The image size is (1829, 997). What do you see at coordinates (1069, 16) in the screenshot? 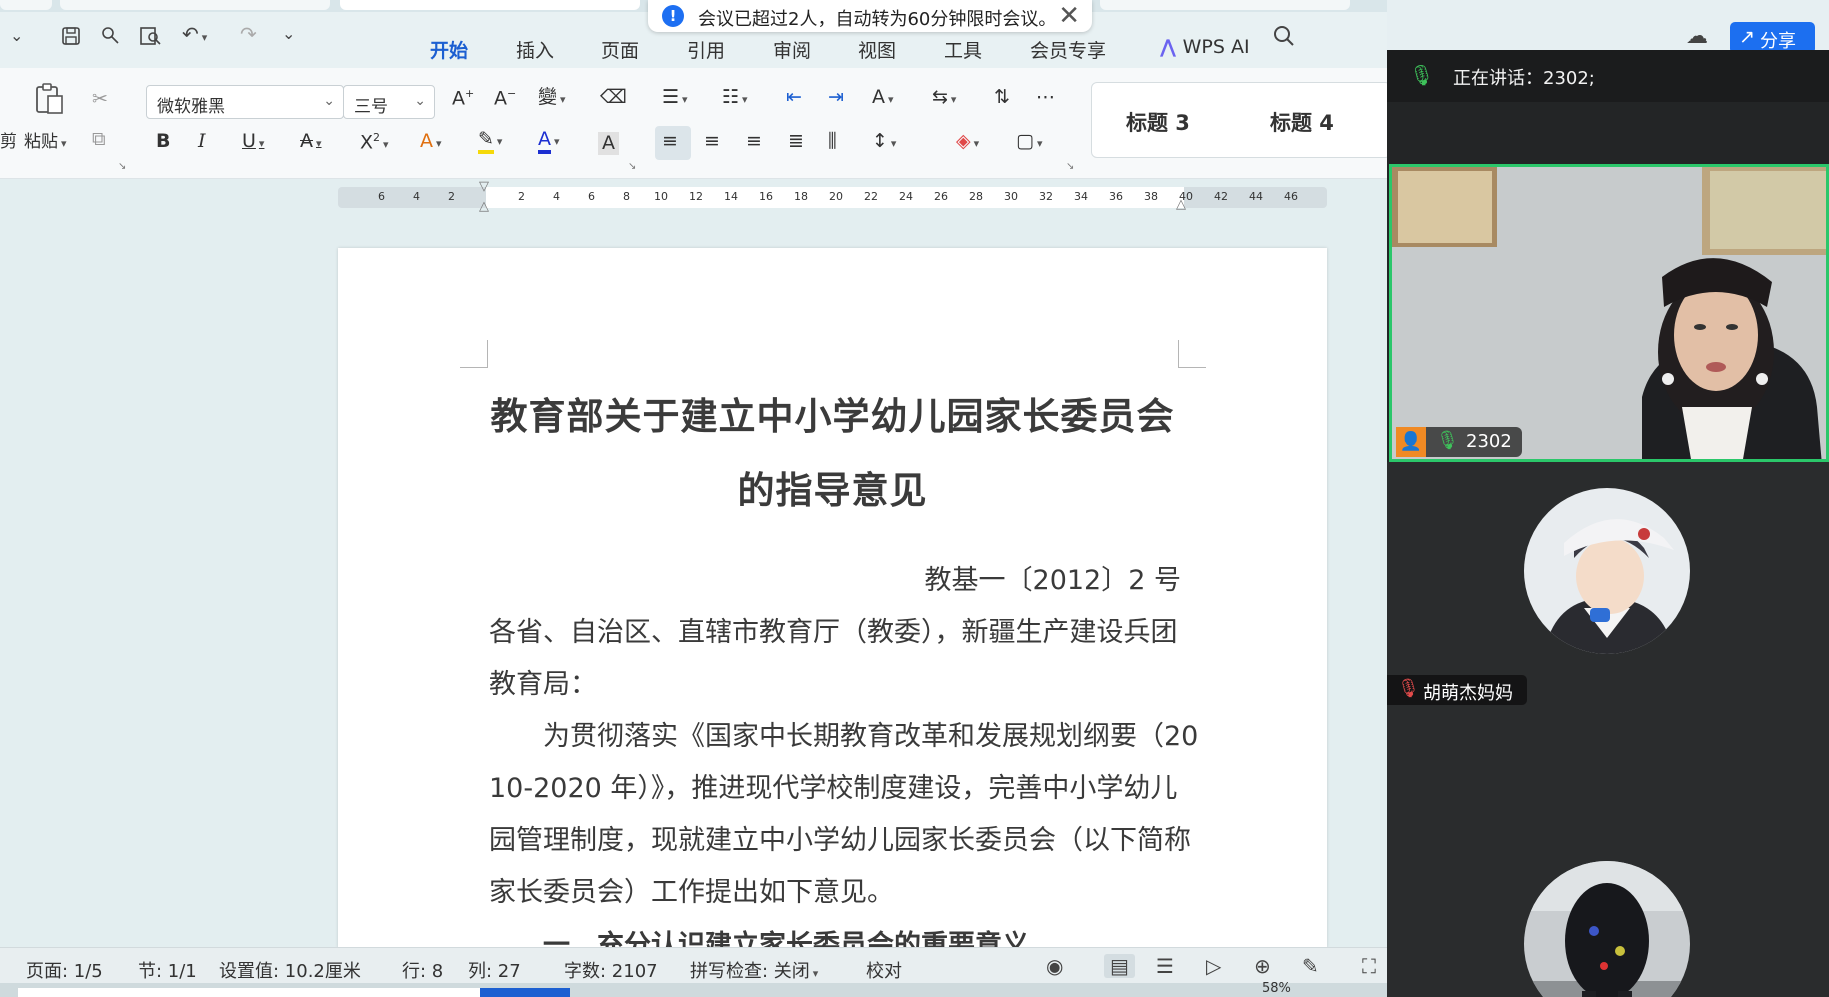
I see `close-icon: ✕` at bounding box center [1069, 16].